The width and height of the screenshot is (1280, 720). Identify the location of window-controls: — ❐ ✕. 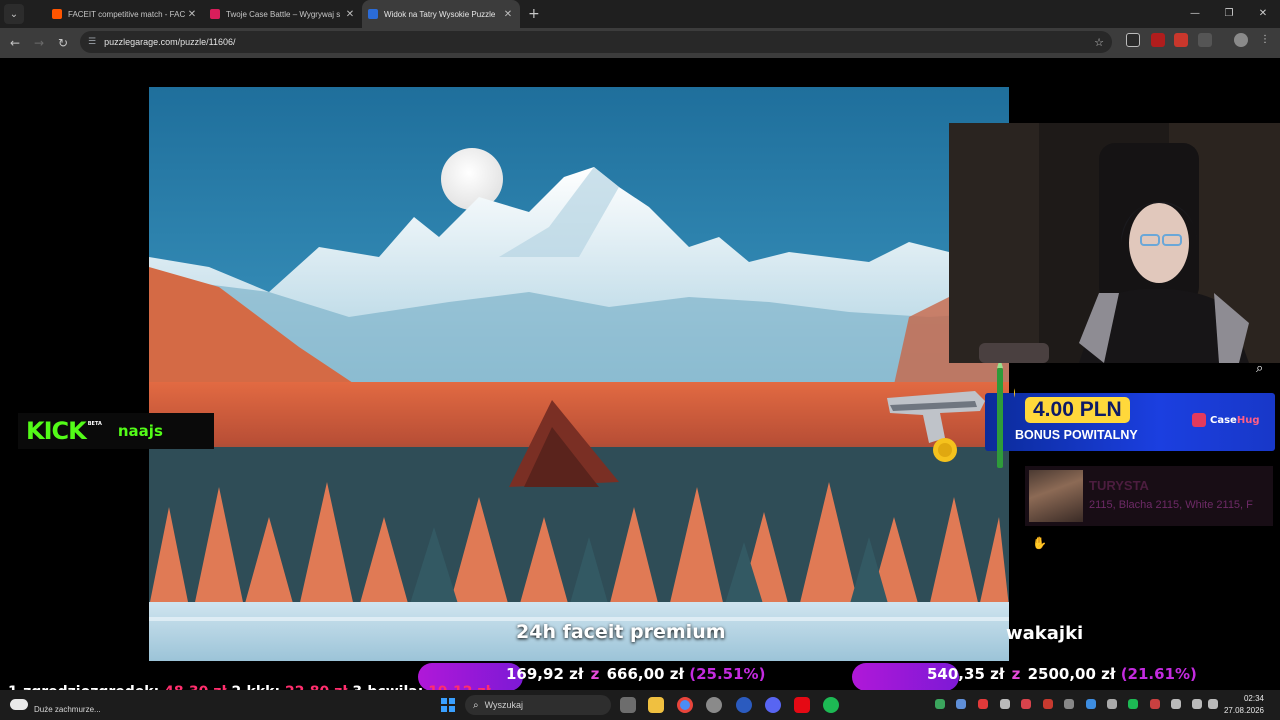
(1229, 14).